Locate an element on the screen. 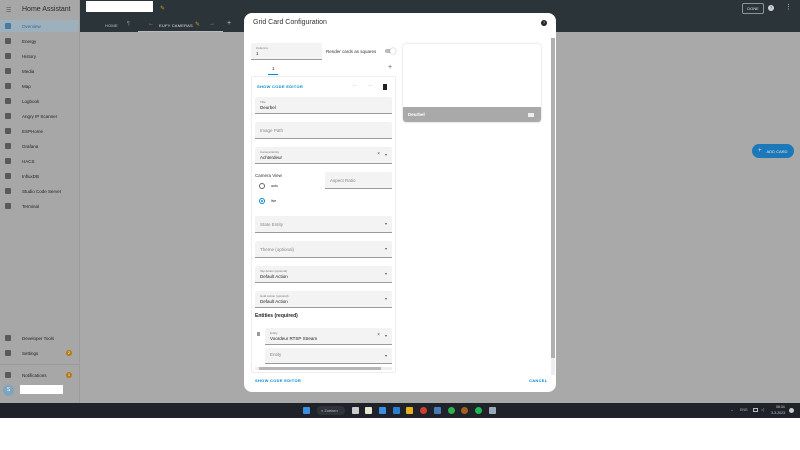 Image resolution: width=800 pixels, height=450 pixels. gear-icon is located at coordinates (8, 353).